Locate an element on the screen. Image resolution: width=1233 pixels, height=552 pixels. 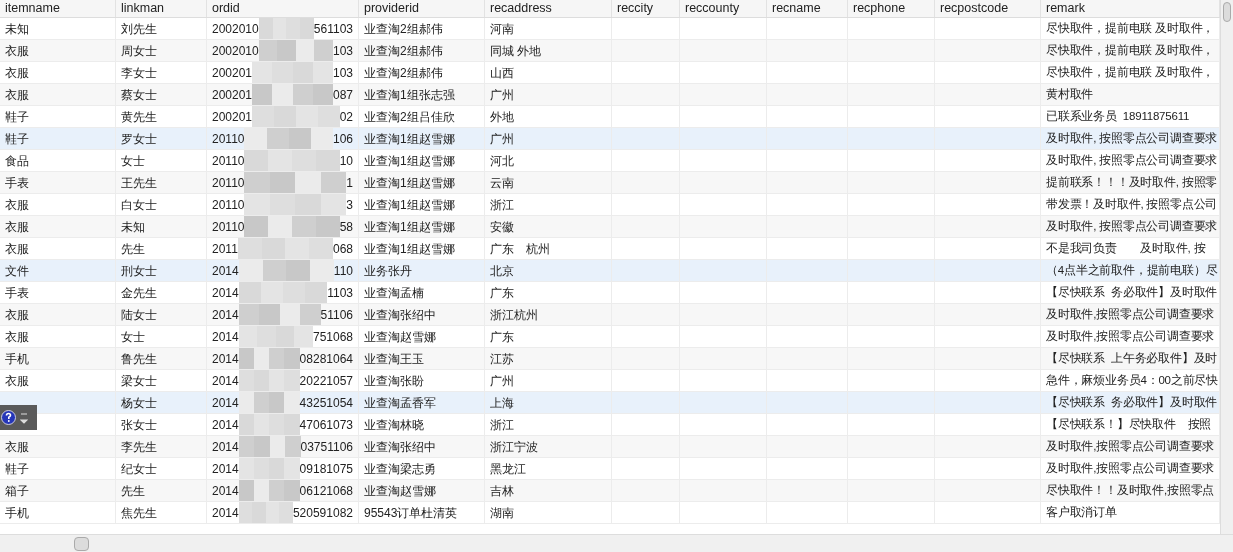
column-header: ordid is located at coordinates (283, 8).